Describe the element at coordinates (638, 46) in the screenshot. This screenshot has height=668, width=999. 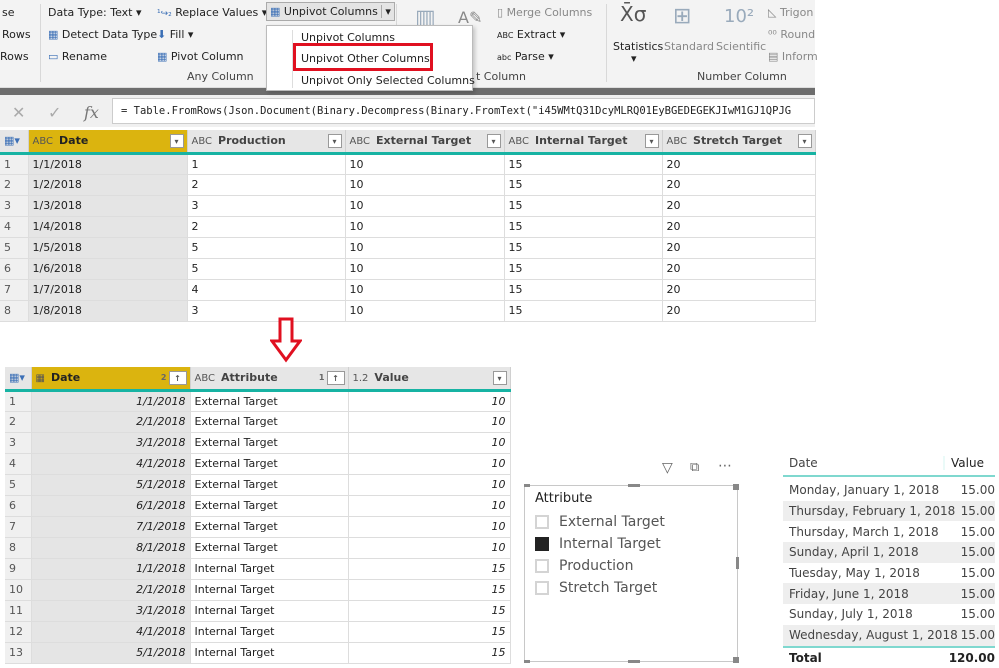
I see `statistics-button: Statistics` at that location.